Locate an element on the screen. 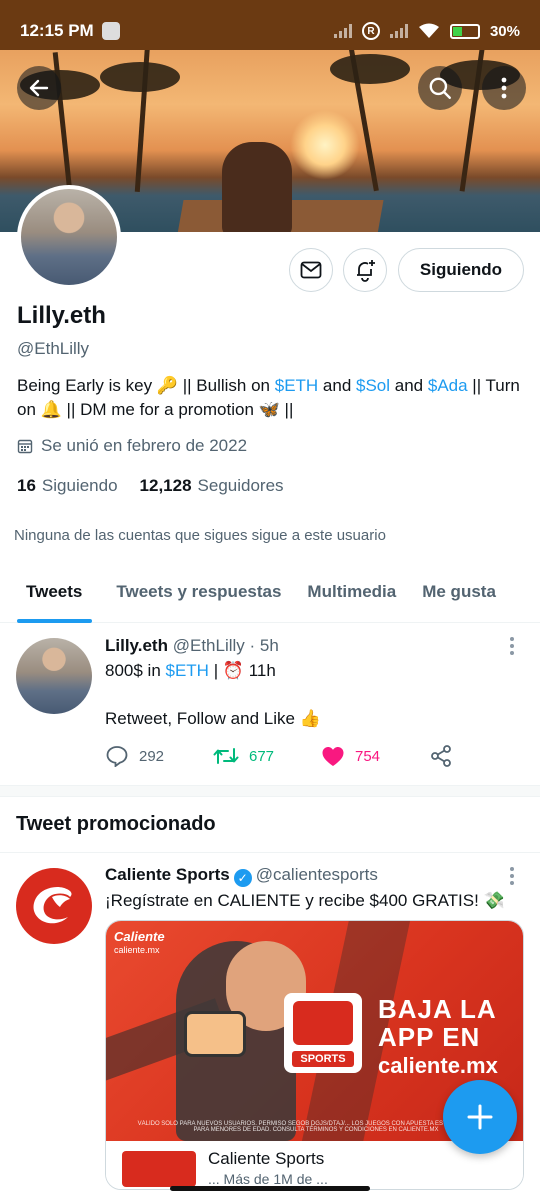  share-action is located at coordinates (441, 756).